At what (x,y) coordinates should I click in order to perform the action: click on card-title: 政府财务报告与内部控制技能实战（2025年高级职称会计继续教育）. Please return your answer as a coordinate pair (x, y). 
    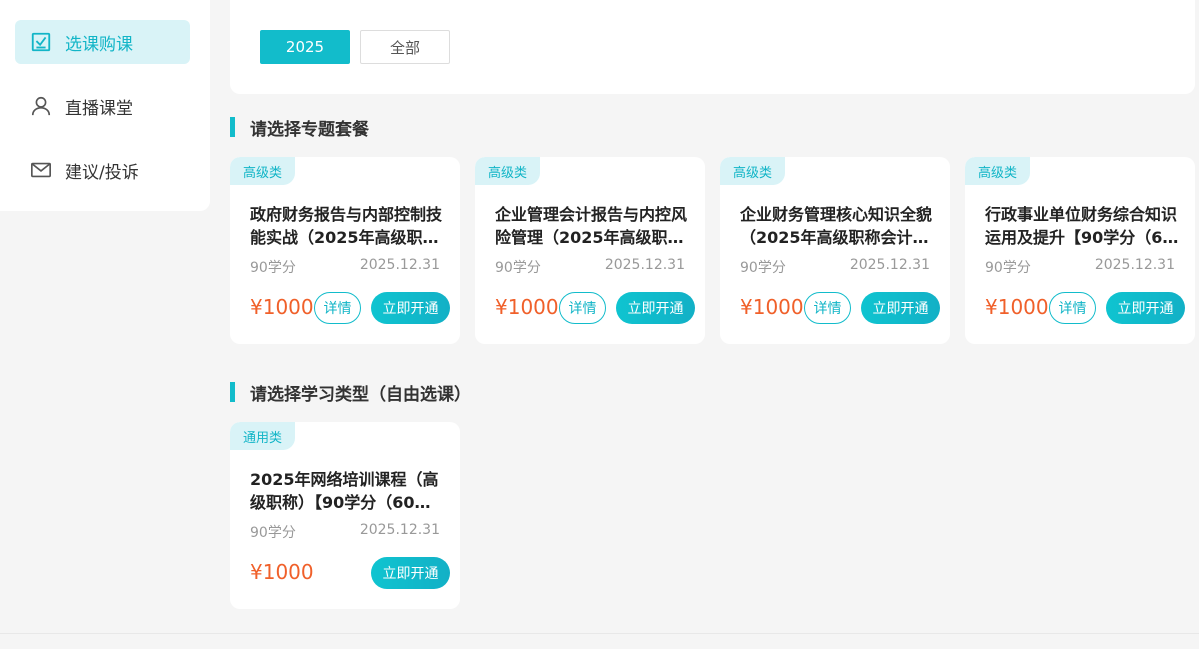
    Looking at the image, I should click on (347, 226).